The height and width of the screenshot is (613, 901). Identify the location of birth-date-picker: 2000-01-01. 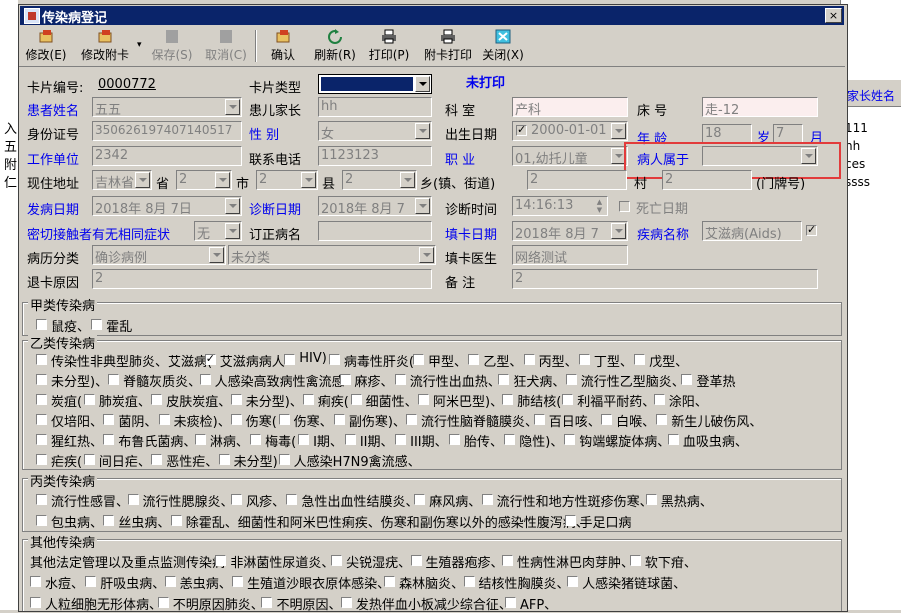
(570, 131).